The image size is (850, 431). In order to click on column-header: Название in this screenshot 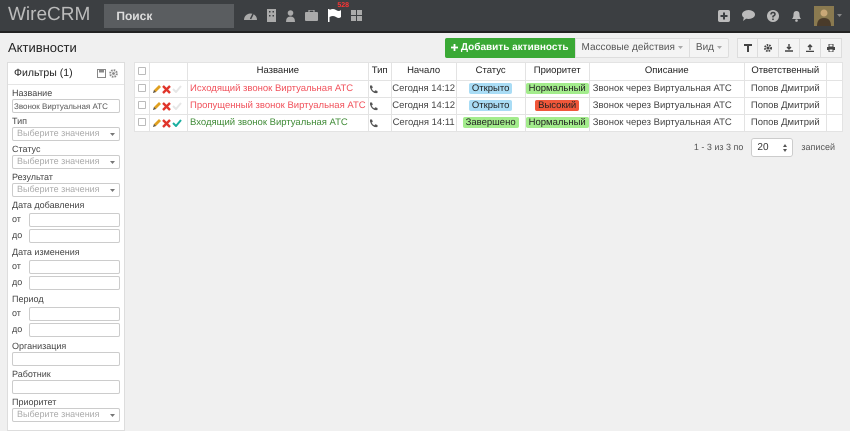, I will do `click(278, 71)`.